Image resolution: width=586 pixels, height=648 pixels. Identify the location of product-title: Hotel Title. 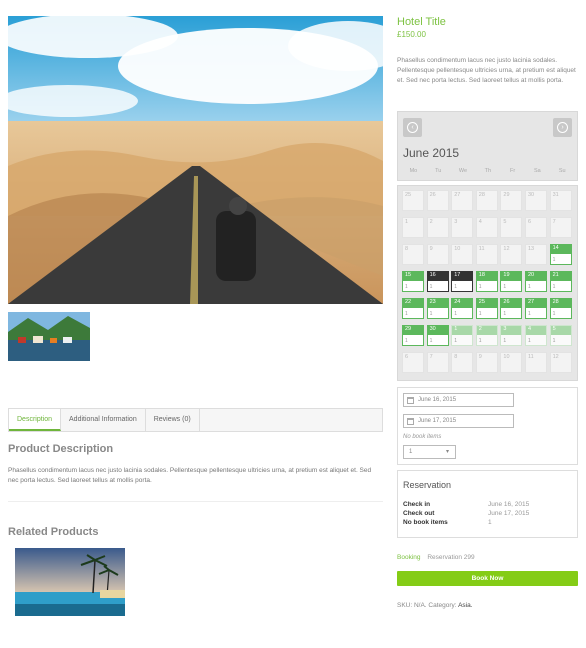
(421, 22).